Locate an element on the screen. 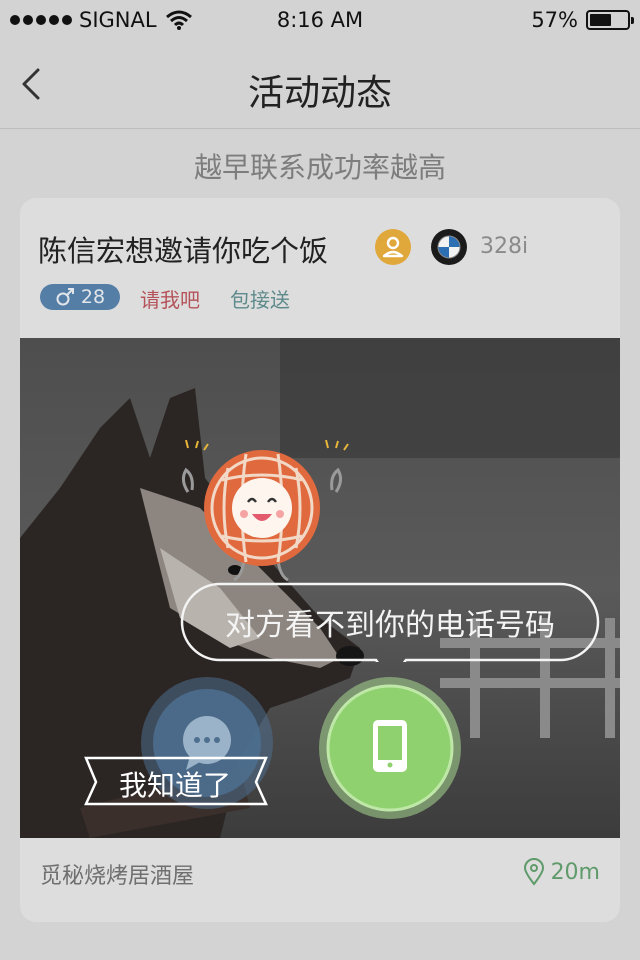  dismiss-button: 我知道了 is located at coordinates (175, 784).